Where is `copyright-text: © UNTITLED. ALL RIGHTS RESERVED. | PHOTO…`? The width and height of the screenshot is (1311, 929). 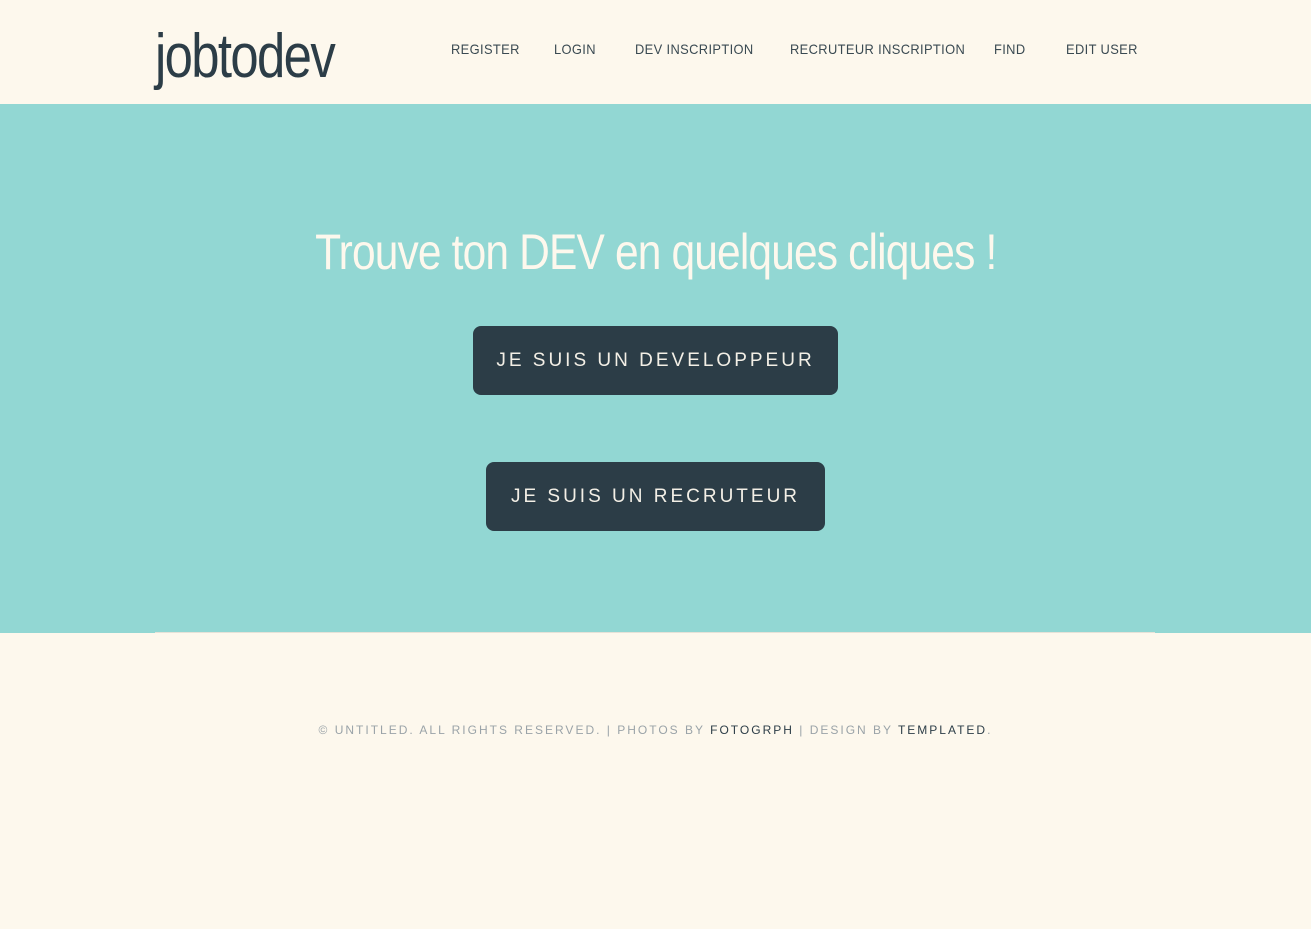 copyright-text: © UNTITLED. ALL RIGHTS RESERVED. | PHOTO… is located at coordinates (514, 730).